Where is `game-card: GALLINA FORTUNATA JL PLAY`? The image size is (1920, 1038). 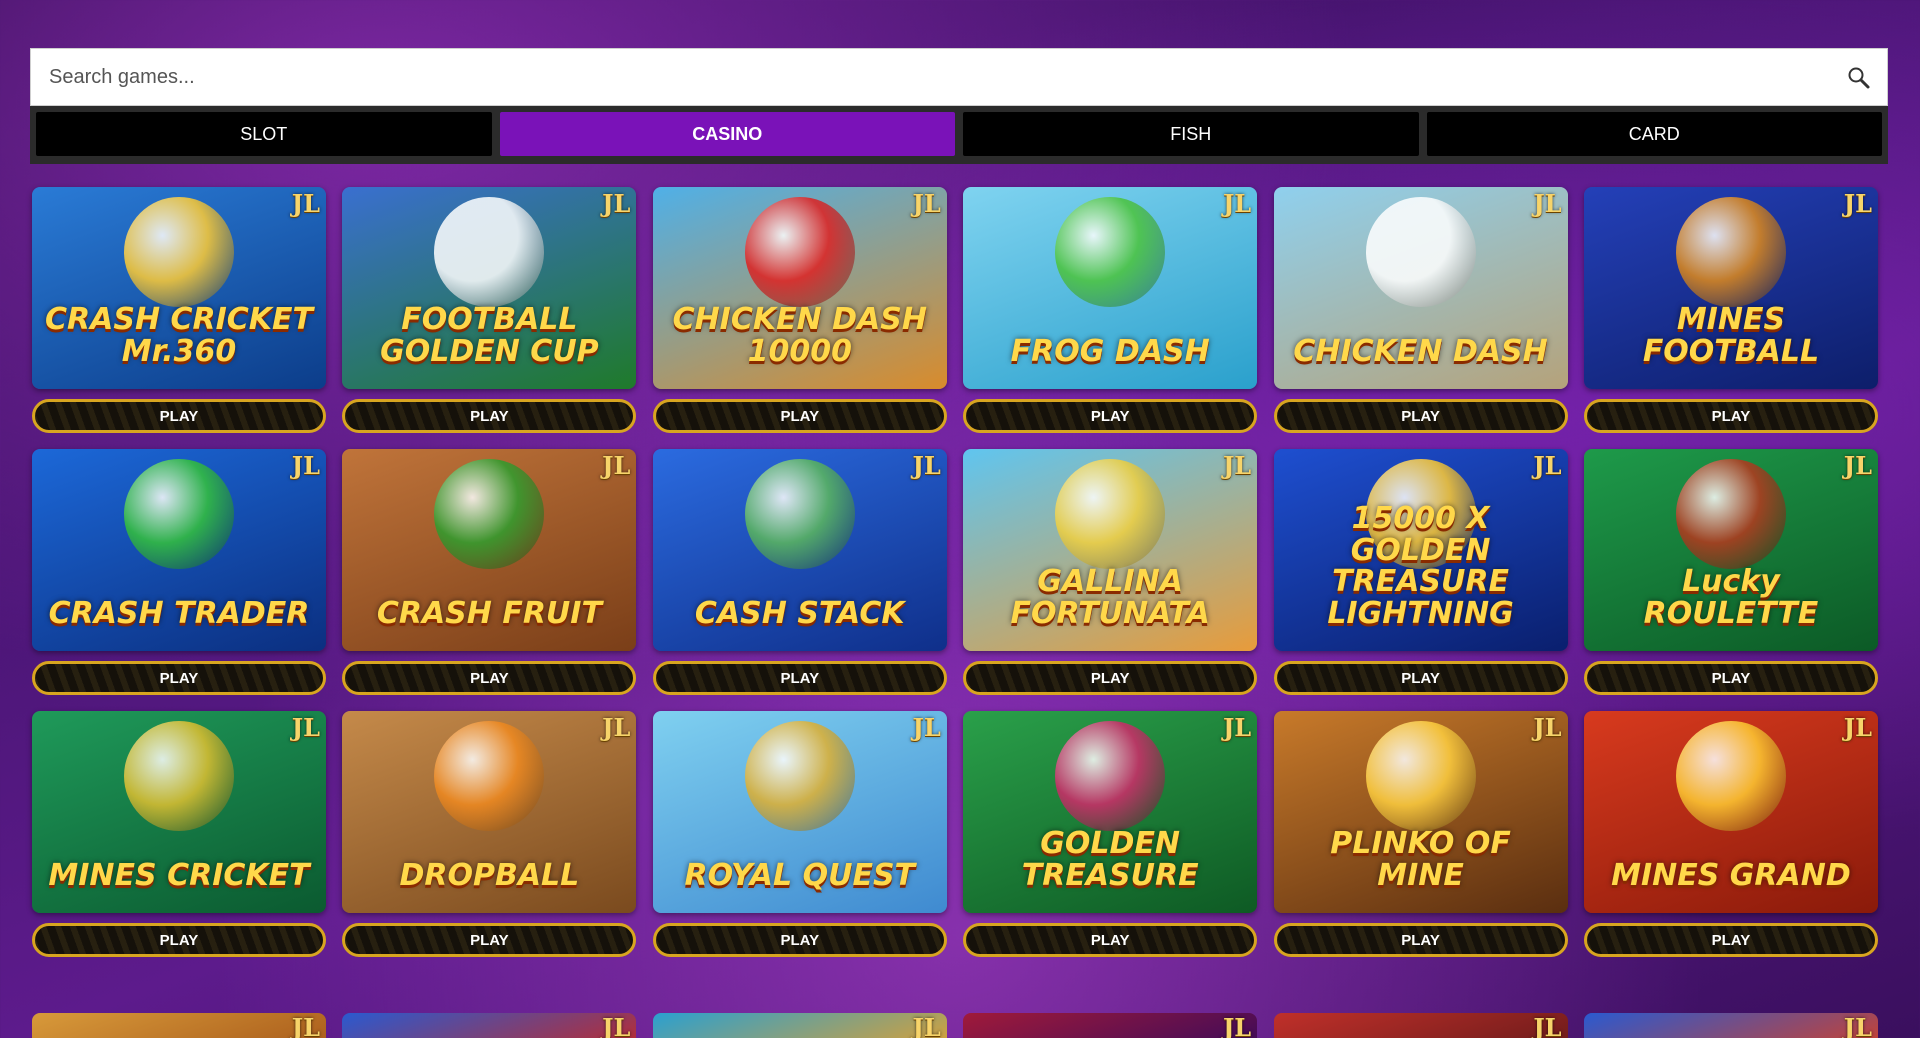
game-card: GALLINA FORTUNATA JL PLAY is located at coordinates (1110, 572).